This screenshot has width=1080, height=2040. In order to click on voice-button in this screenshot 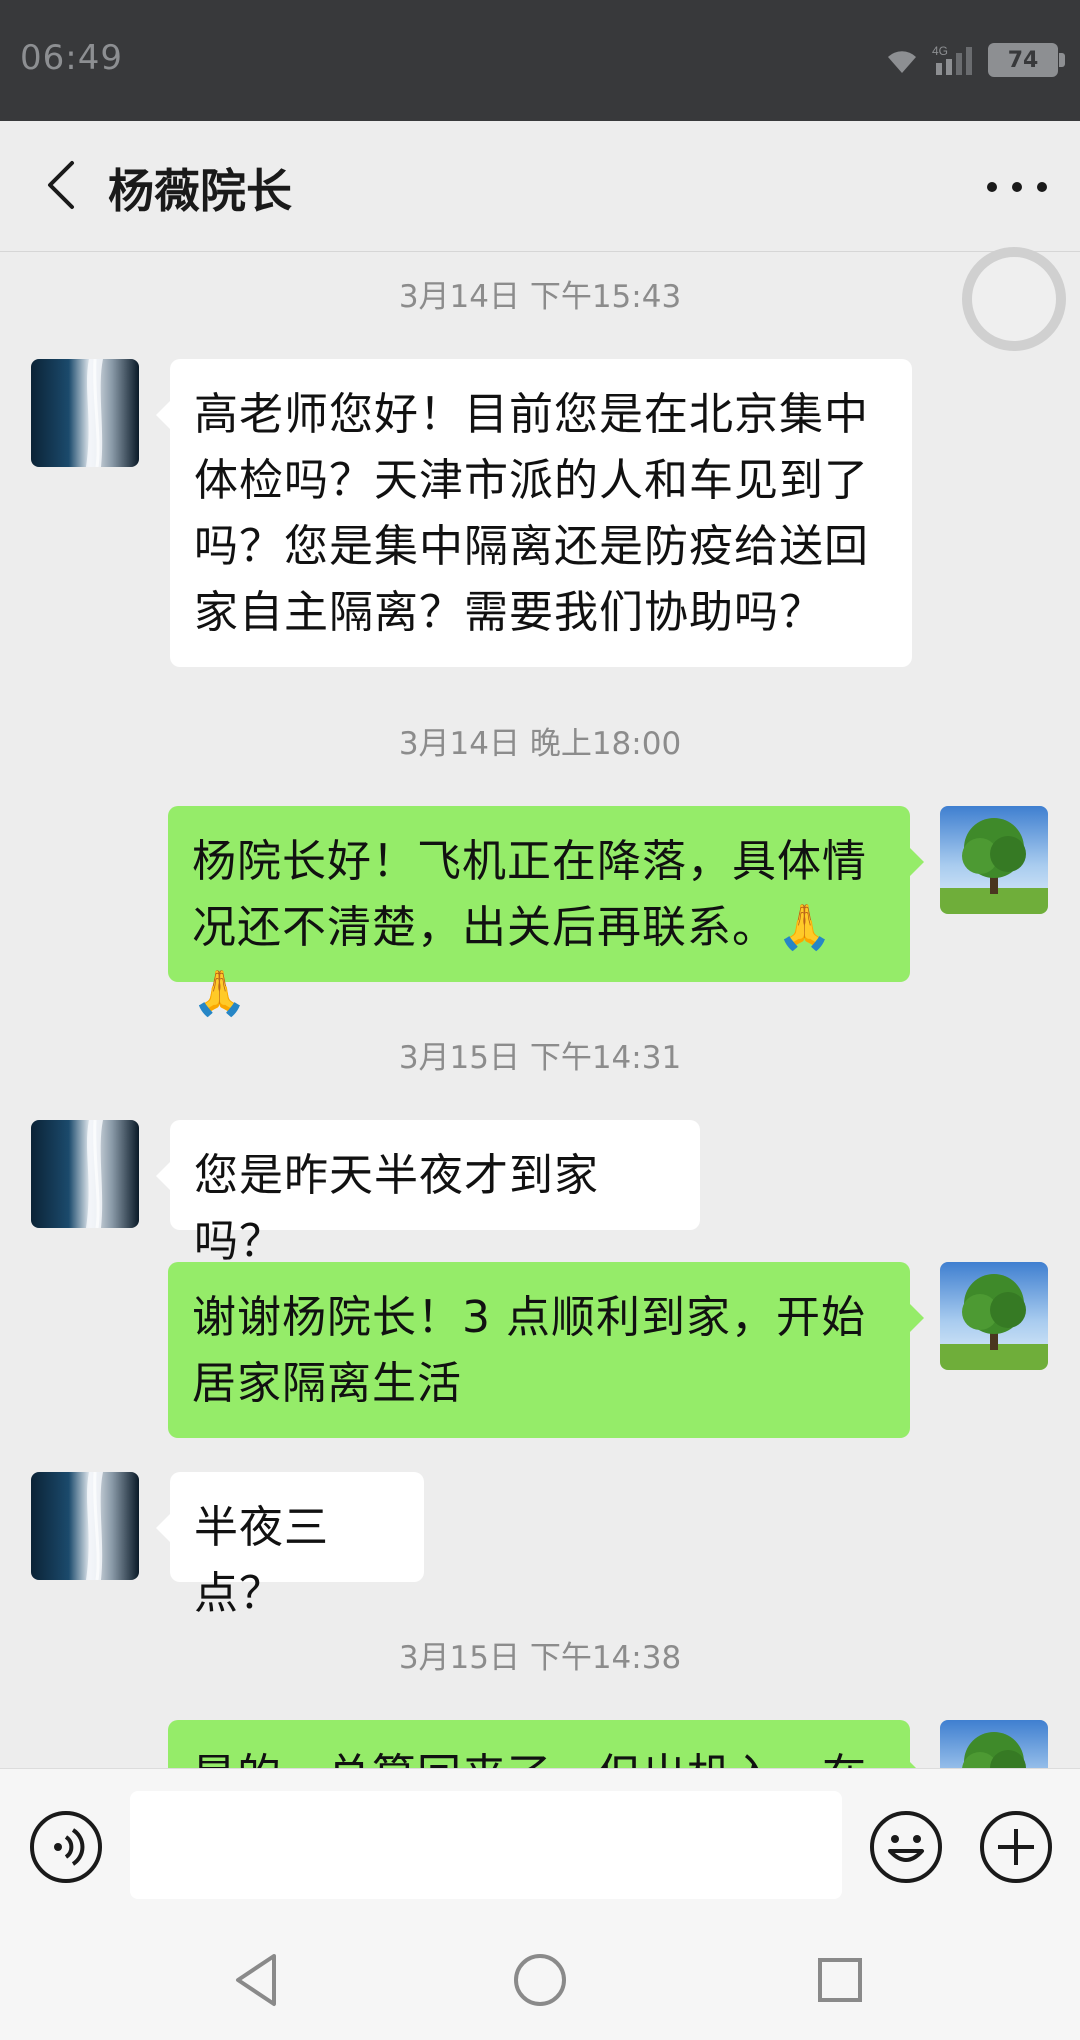, I will do `click(66, 1847)`.